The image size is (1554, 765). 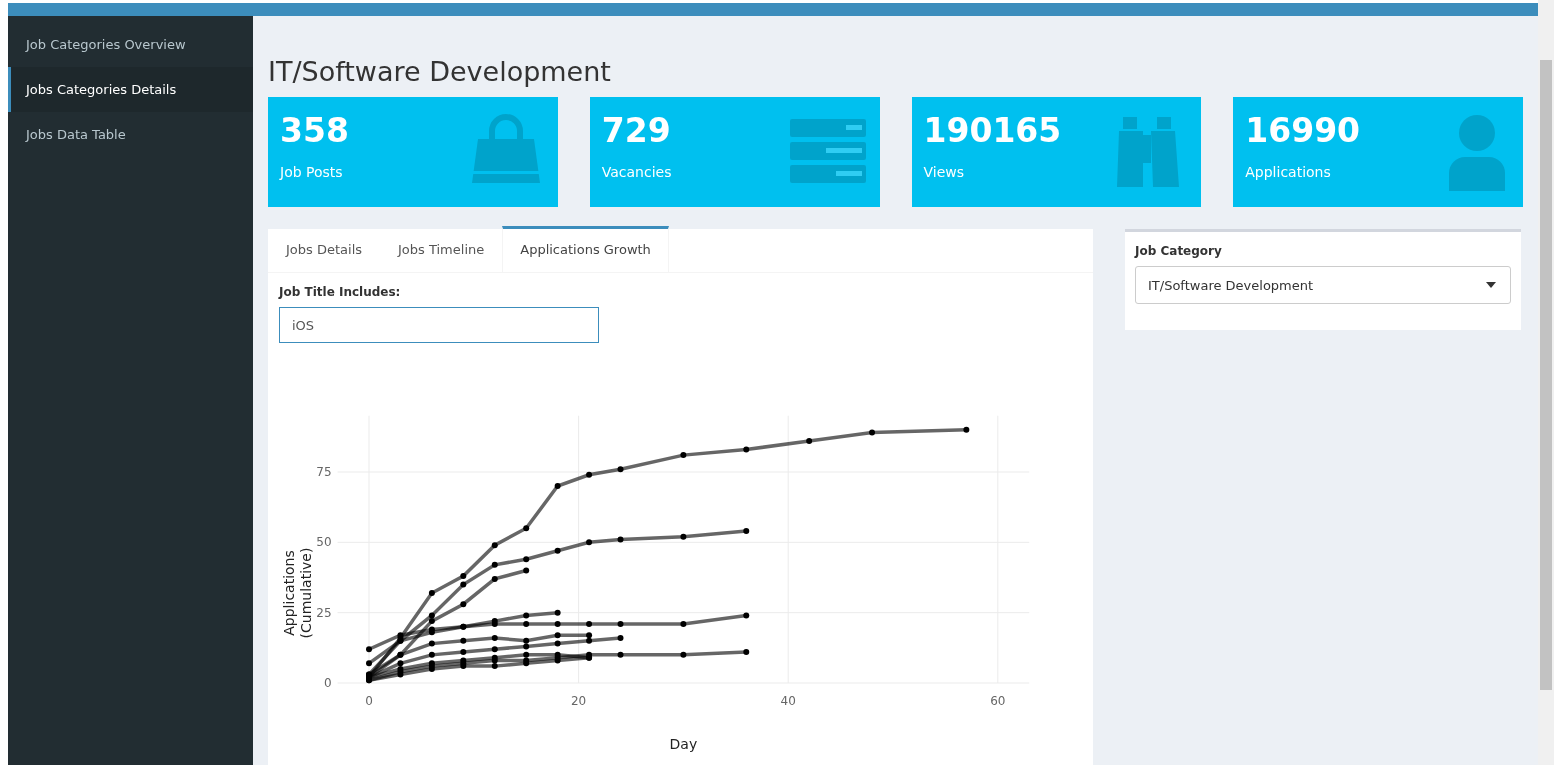 What do you see at coordinates (297, 593) in the screenshot?
I see `axis-title: Applications (Cumulative)` at bounding box center [297, 593].